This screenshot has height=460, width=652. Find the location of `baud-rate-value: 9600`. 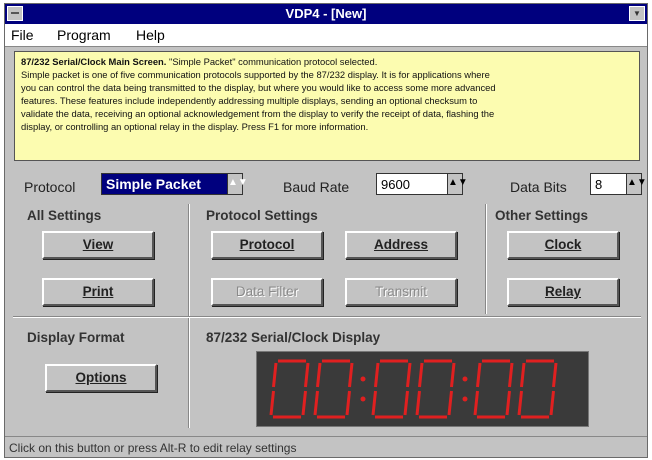

baud-rate-value: 9600 is located at coordinates (395, 184).